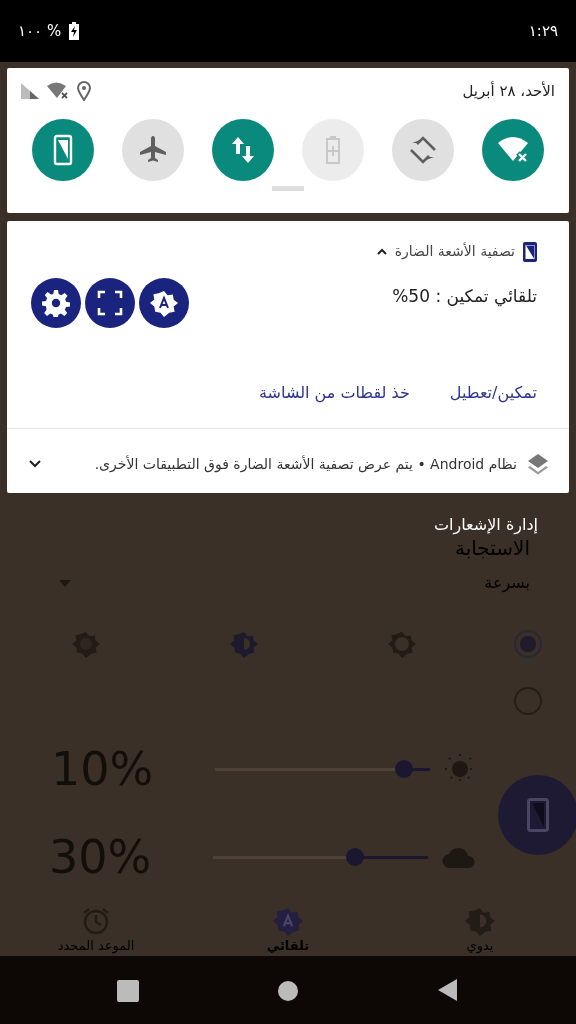  What do you see at coordinates (381, 251) in the screenshot?
I see `chevron-up-icon` at bounding box center [381, 251].